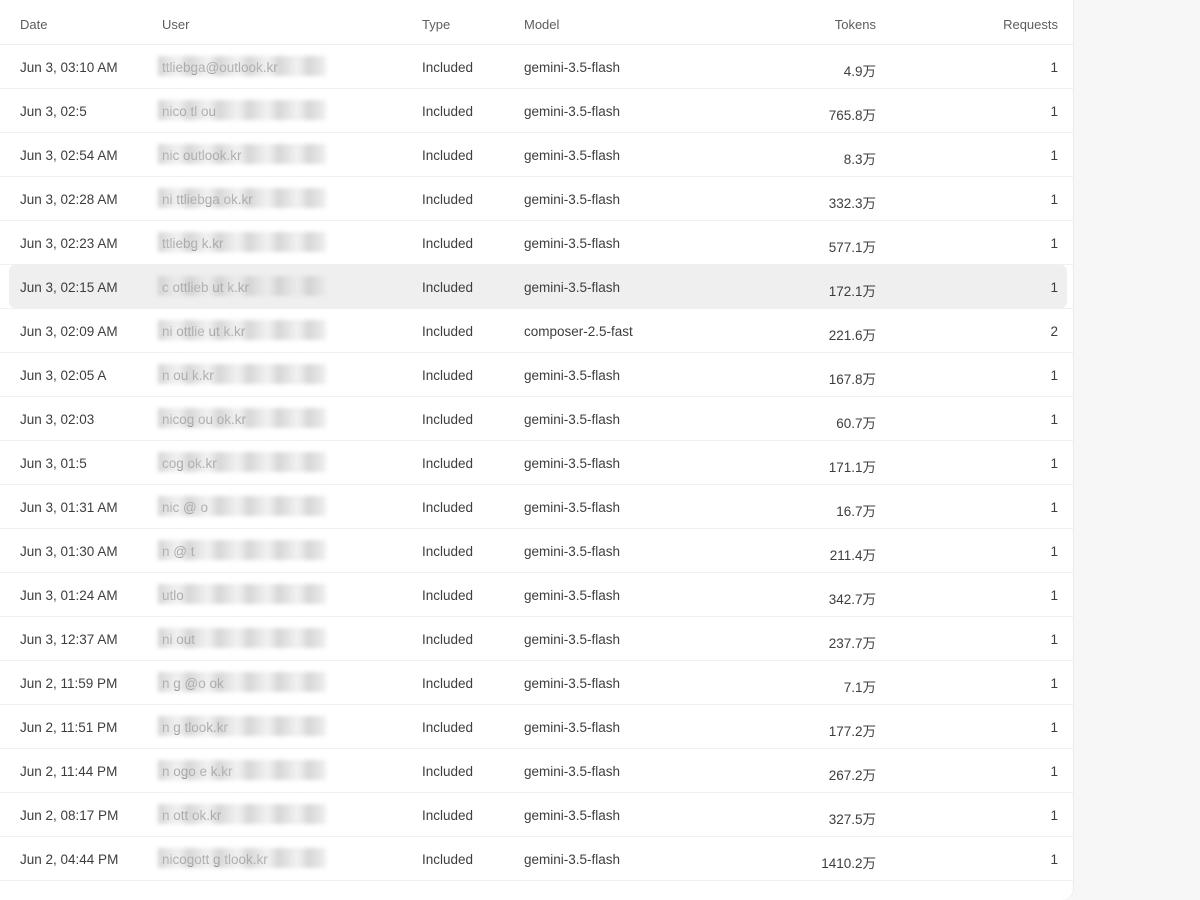 The width and height of the screenshot is (1200, 900). I want to click on cell-tokens: 237.7万, so click(852, 643).